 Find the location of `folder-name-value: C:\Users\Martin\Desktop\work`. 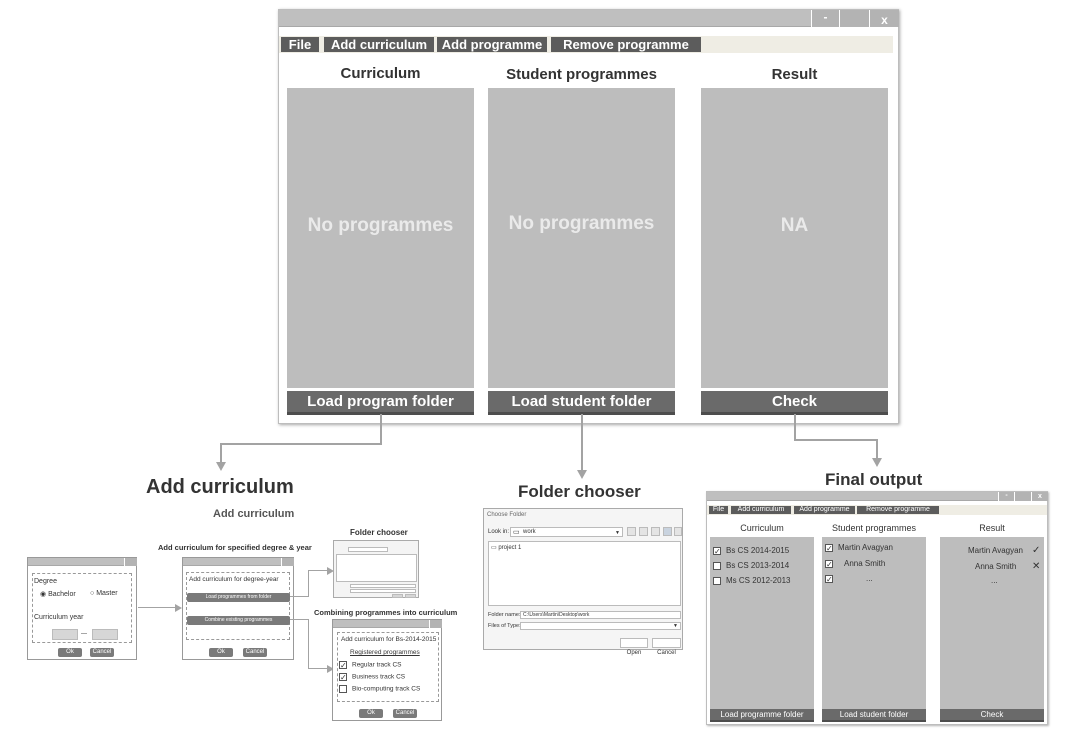

folder-name-value: C:\Users\Martin\Desktop\work is located at coordinates (556, 615).